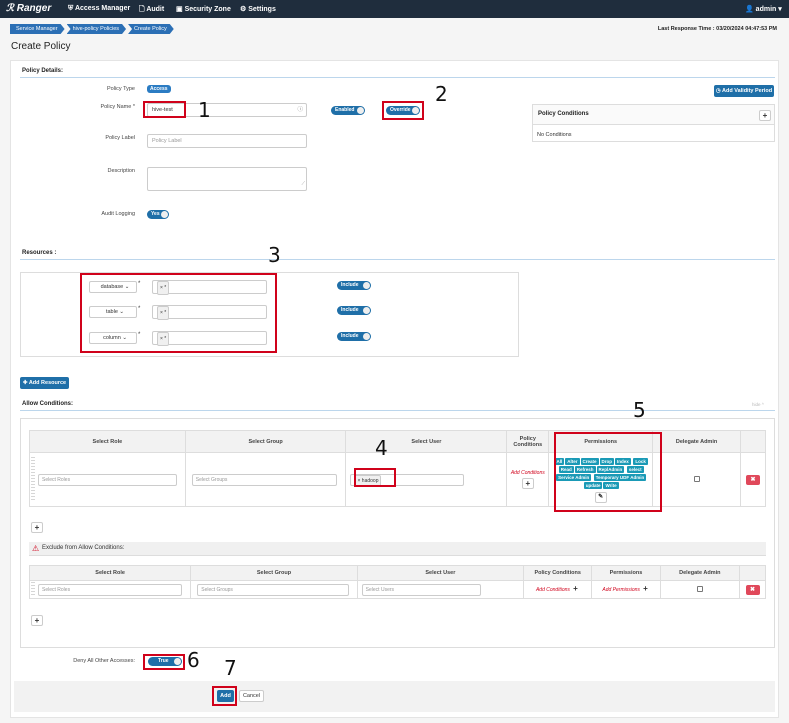  What do you see at coordinates (120, 138) in the screenshot?
I see `policy-label-label: Policy Label` at bounding box center [120, 138].